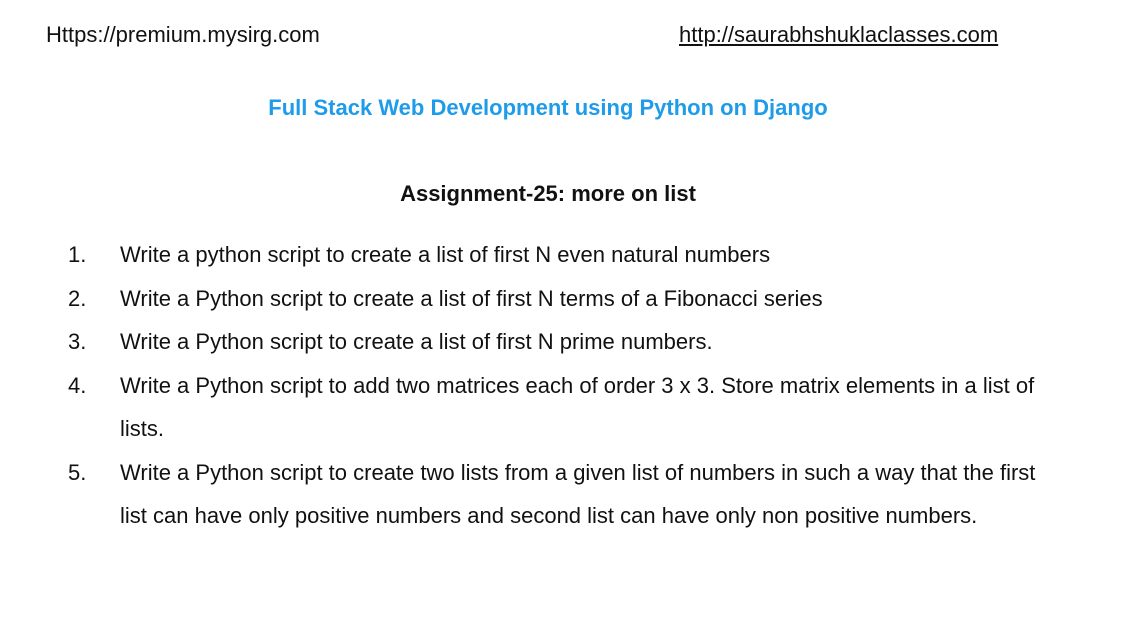 The image size is (1142, 623). Describe the element at coordinates (548, 193) in the screenshot. I see `assignment-title: Assignment-25: more on list` at that location.